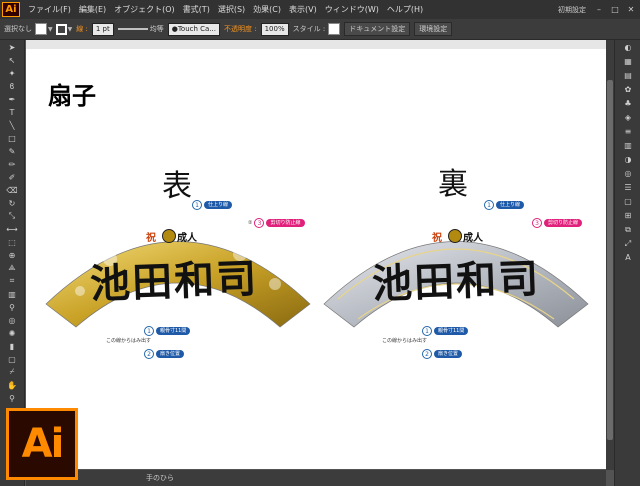 The width and height of the screenshot is (640, 486). Describe the element at coordinates (61, 29) in the screenshot. I see `stroke-swatch` at that location.